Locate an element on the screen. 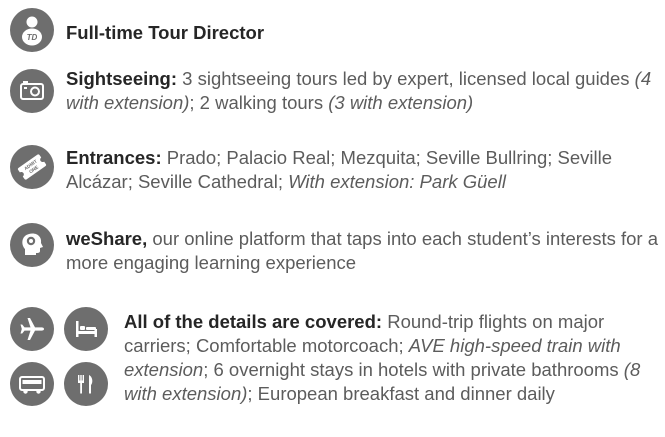 This screenshot has width=665, height=437. camera-icon is located at coordinates (32, 91).